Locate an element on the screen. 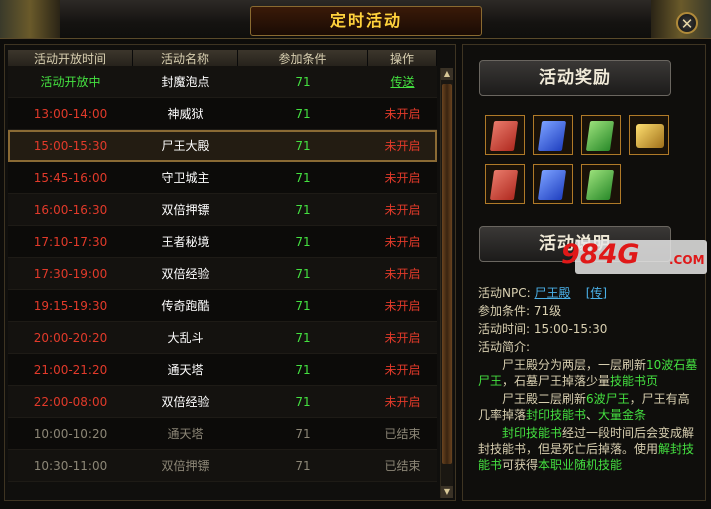  intro-highlight: 技能书页 is located at coordinates (634, 381).